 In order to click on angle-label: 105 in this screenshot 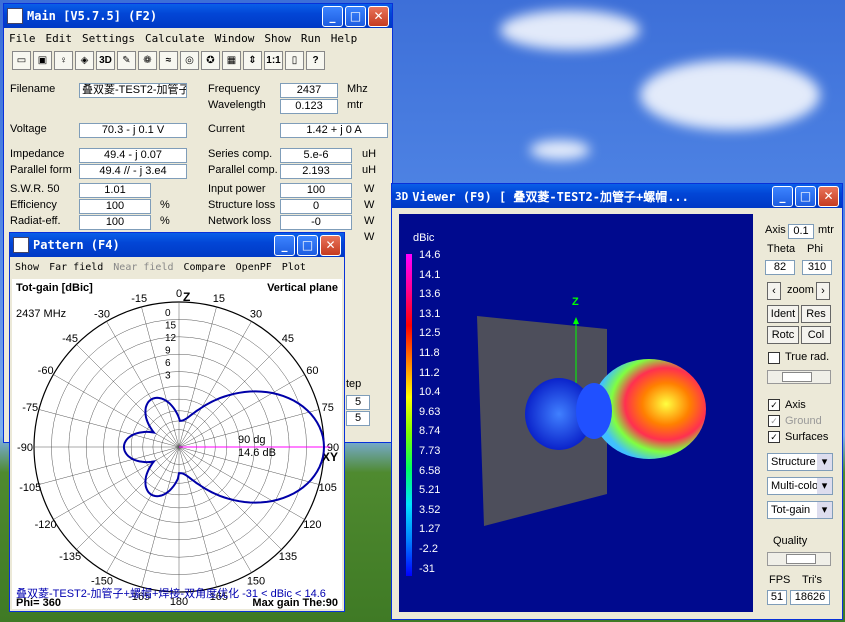, I will do `click(328, 488)`.